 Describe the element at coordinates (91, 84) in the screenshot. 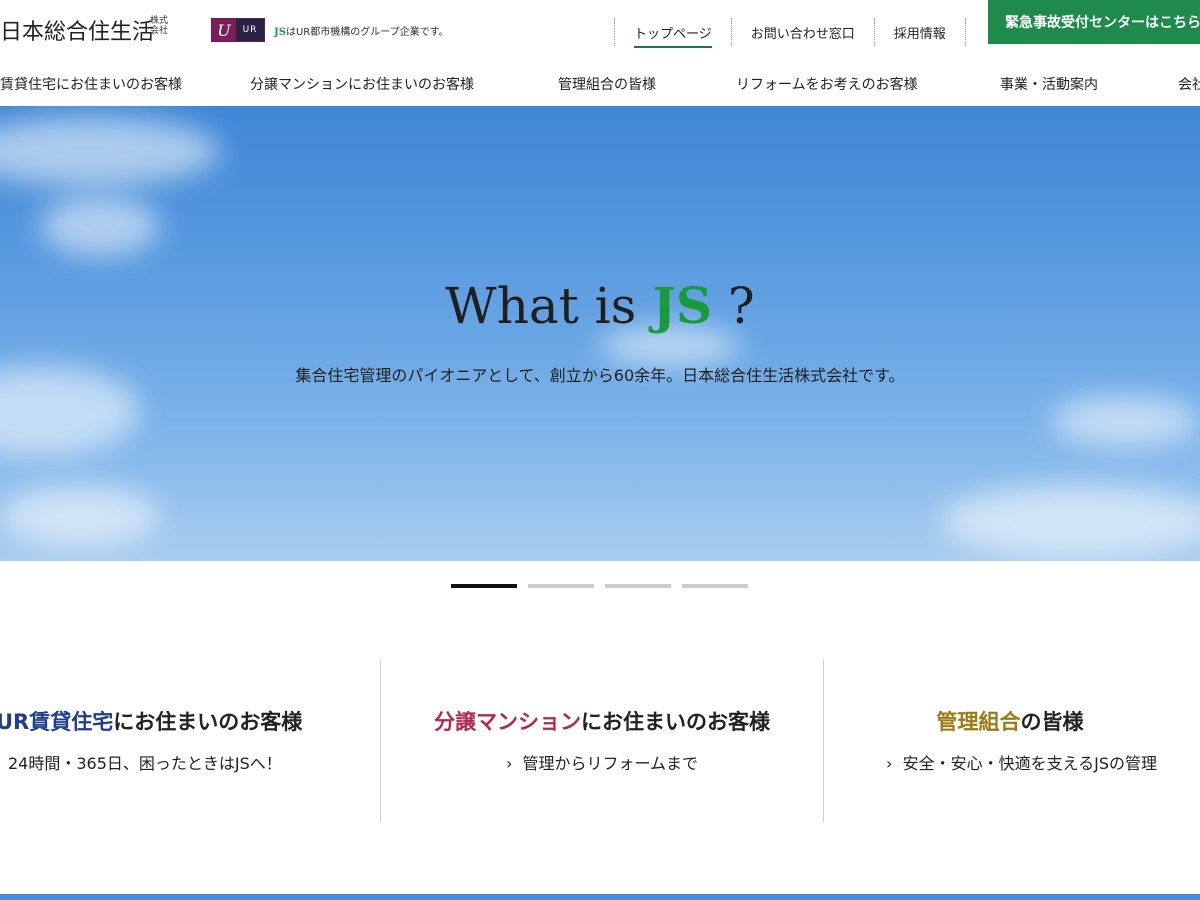

I see `nav-item-rental: 賃貸住宅にお住まいのお客様` at that location.